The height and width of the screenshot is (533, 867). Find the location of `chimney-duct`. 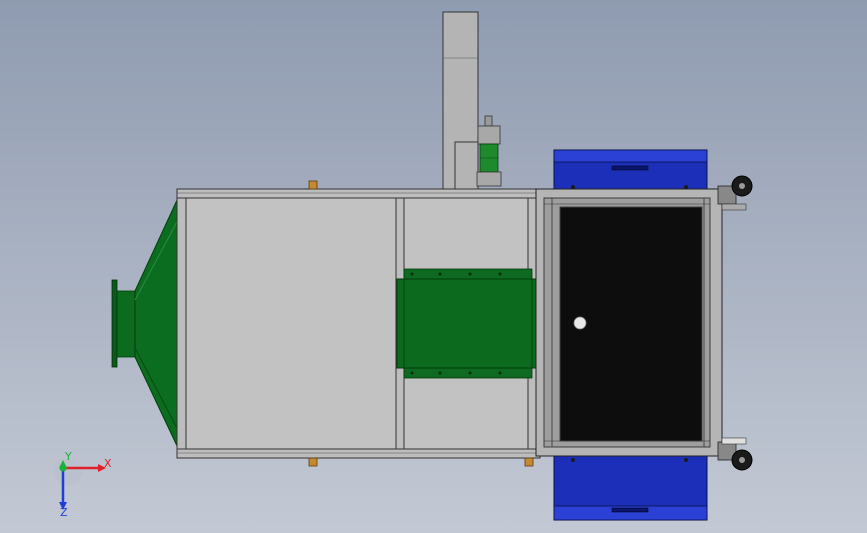

chimney-duct is located at coordinates (460, 101).